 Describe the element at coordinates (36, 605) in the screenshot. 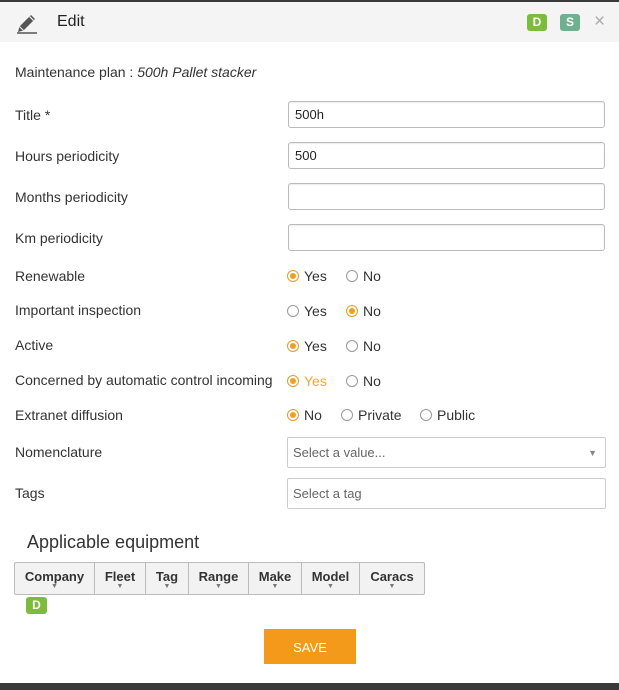

I see `d-filter-badge: D` at that location.